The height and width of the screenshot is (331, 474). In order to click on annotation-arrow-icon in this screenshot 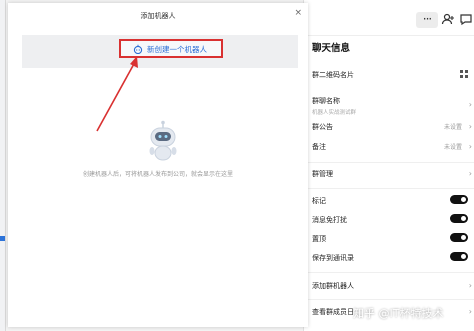, I will do `click(117, 94)`.